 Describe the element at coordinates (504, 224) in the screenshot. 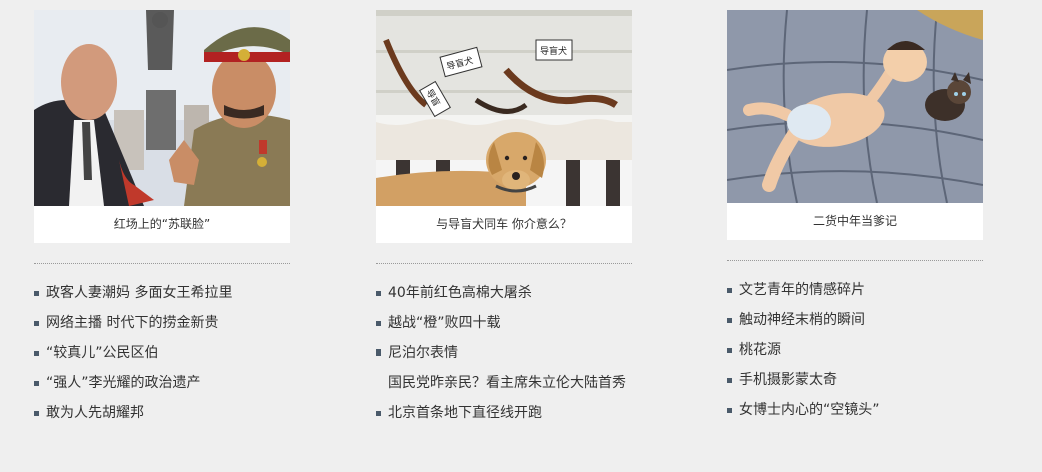

I see `feature-caption: 与导盲犬同车 你介意么？` at that location.